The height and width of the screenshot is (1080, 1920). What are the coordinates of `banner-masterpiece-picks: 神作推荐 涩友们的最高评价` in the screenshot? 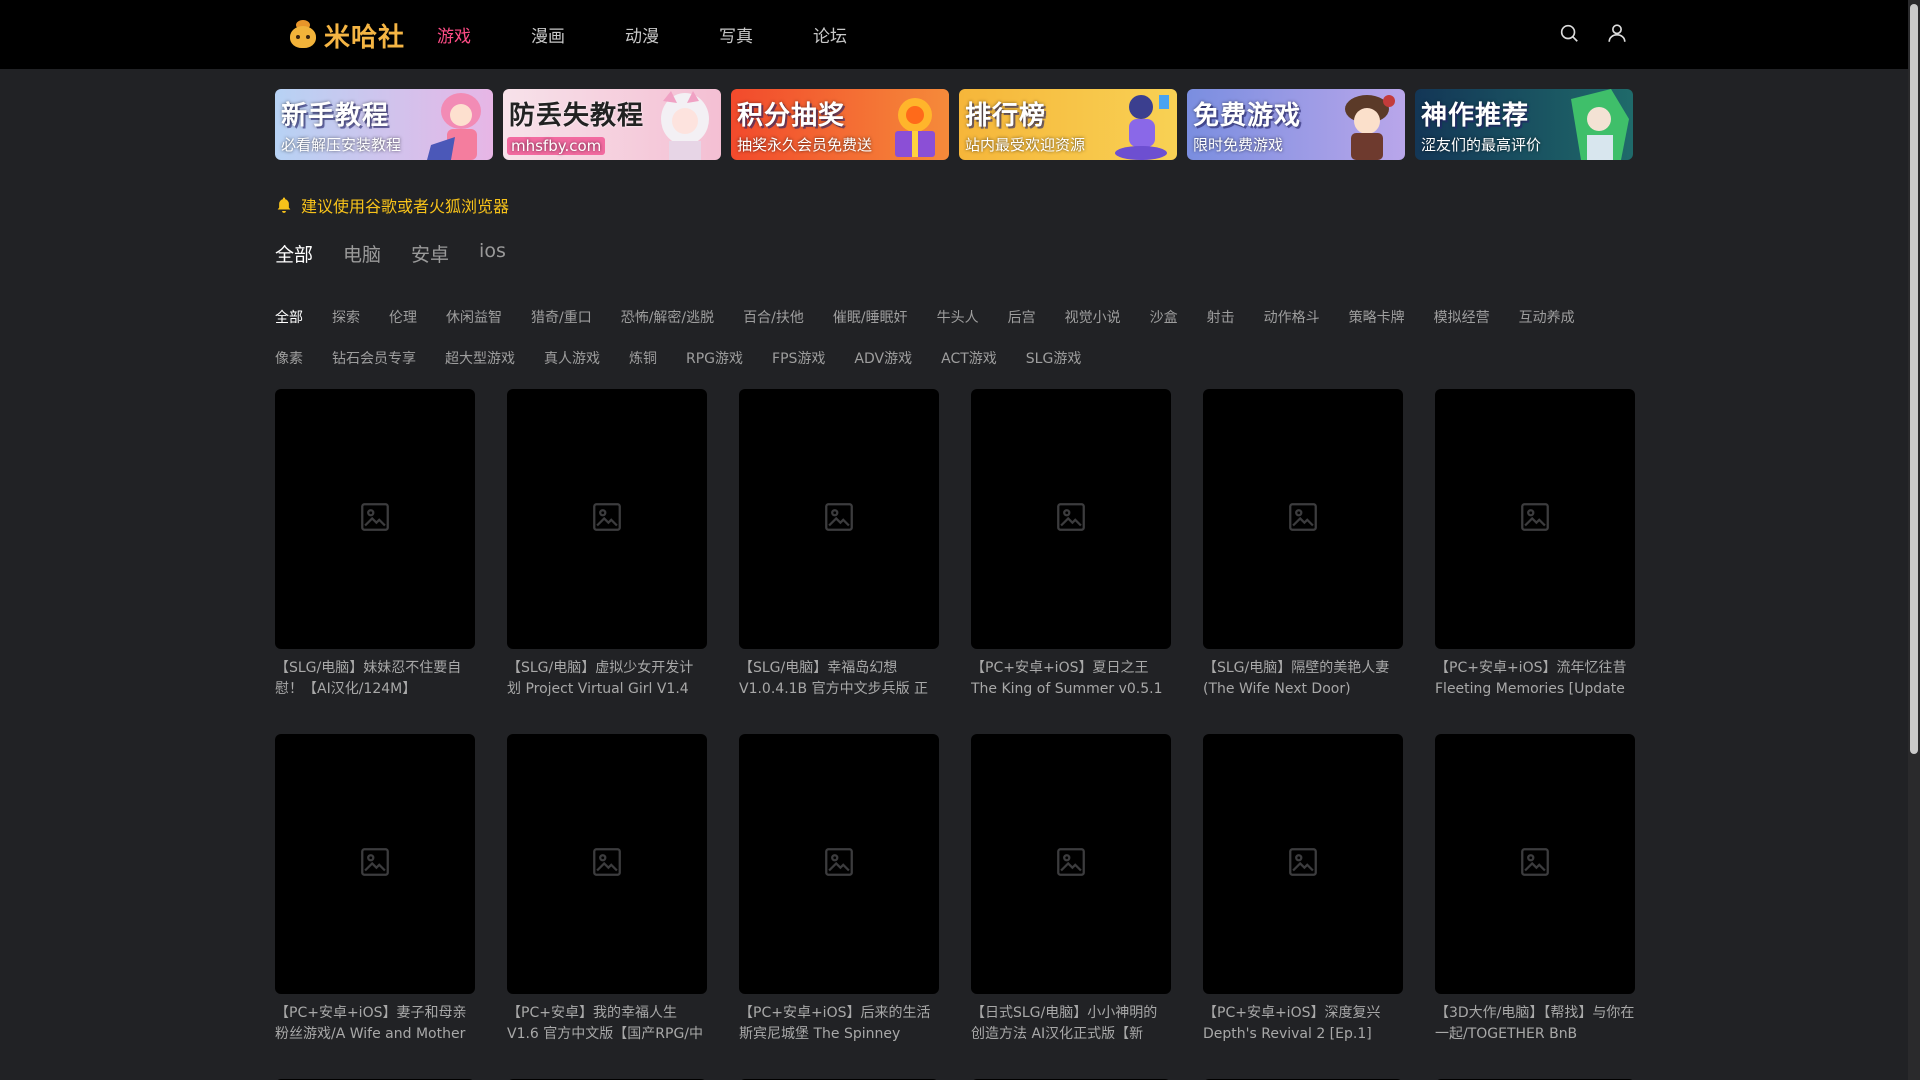 It's located at (1524, 124).